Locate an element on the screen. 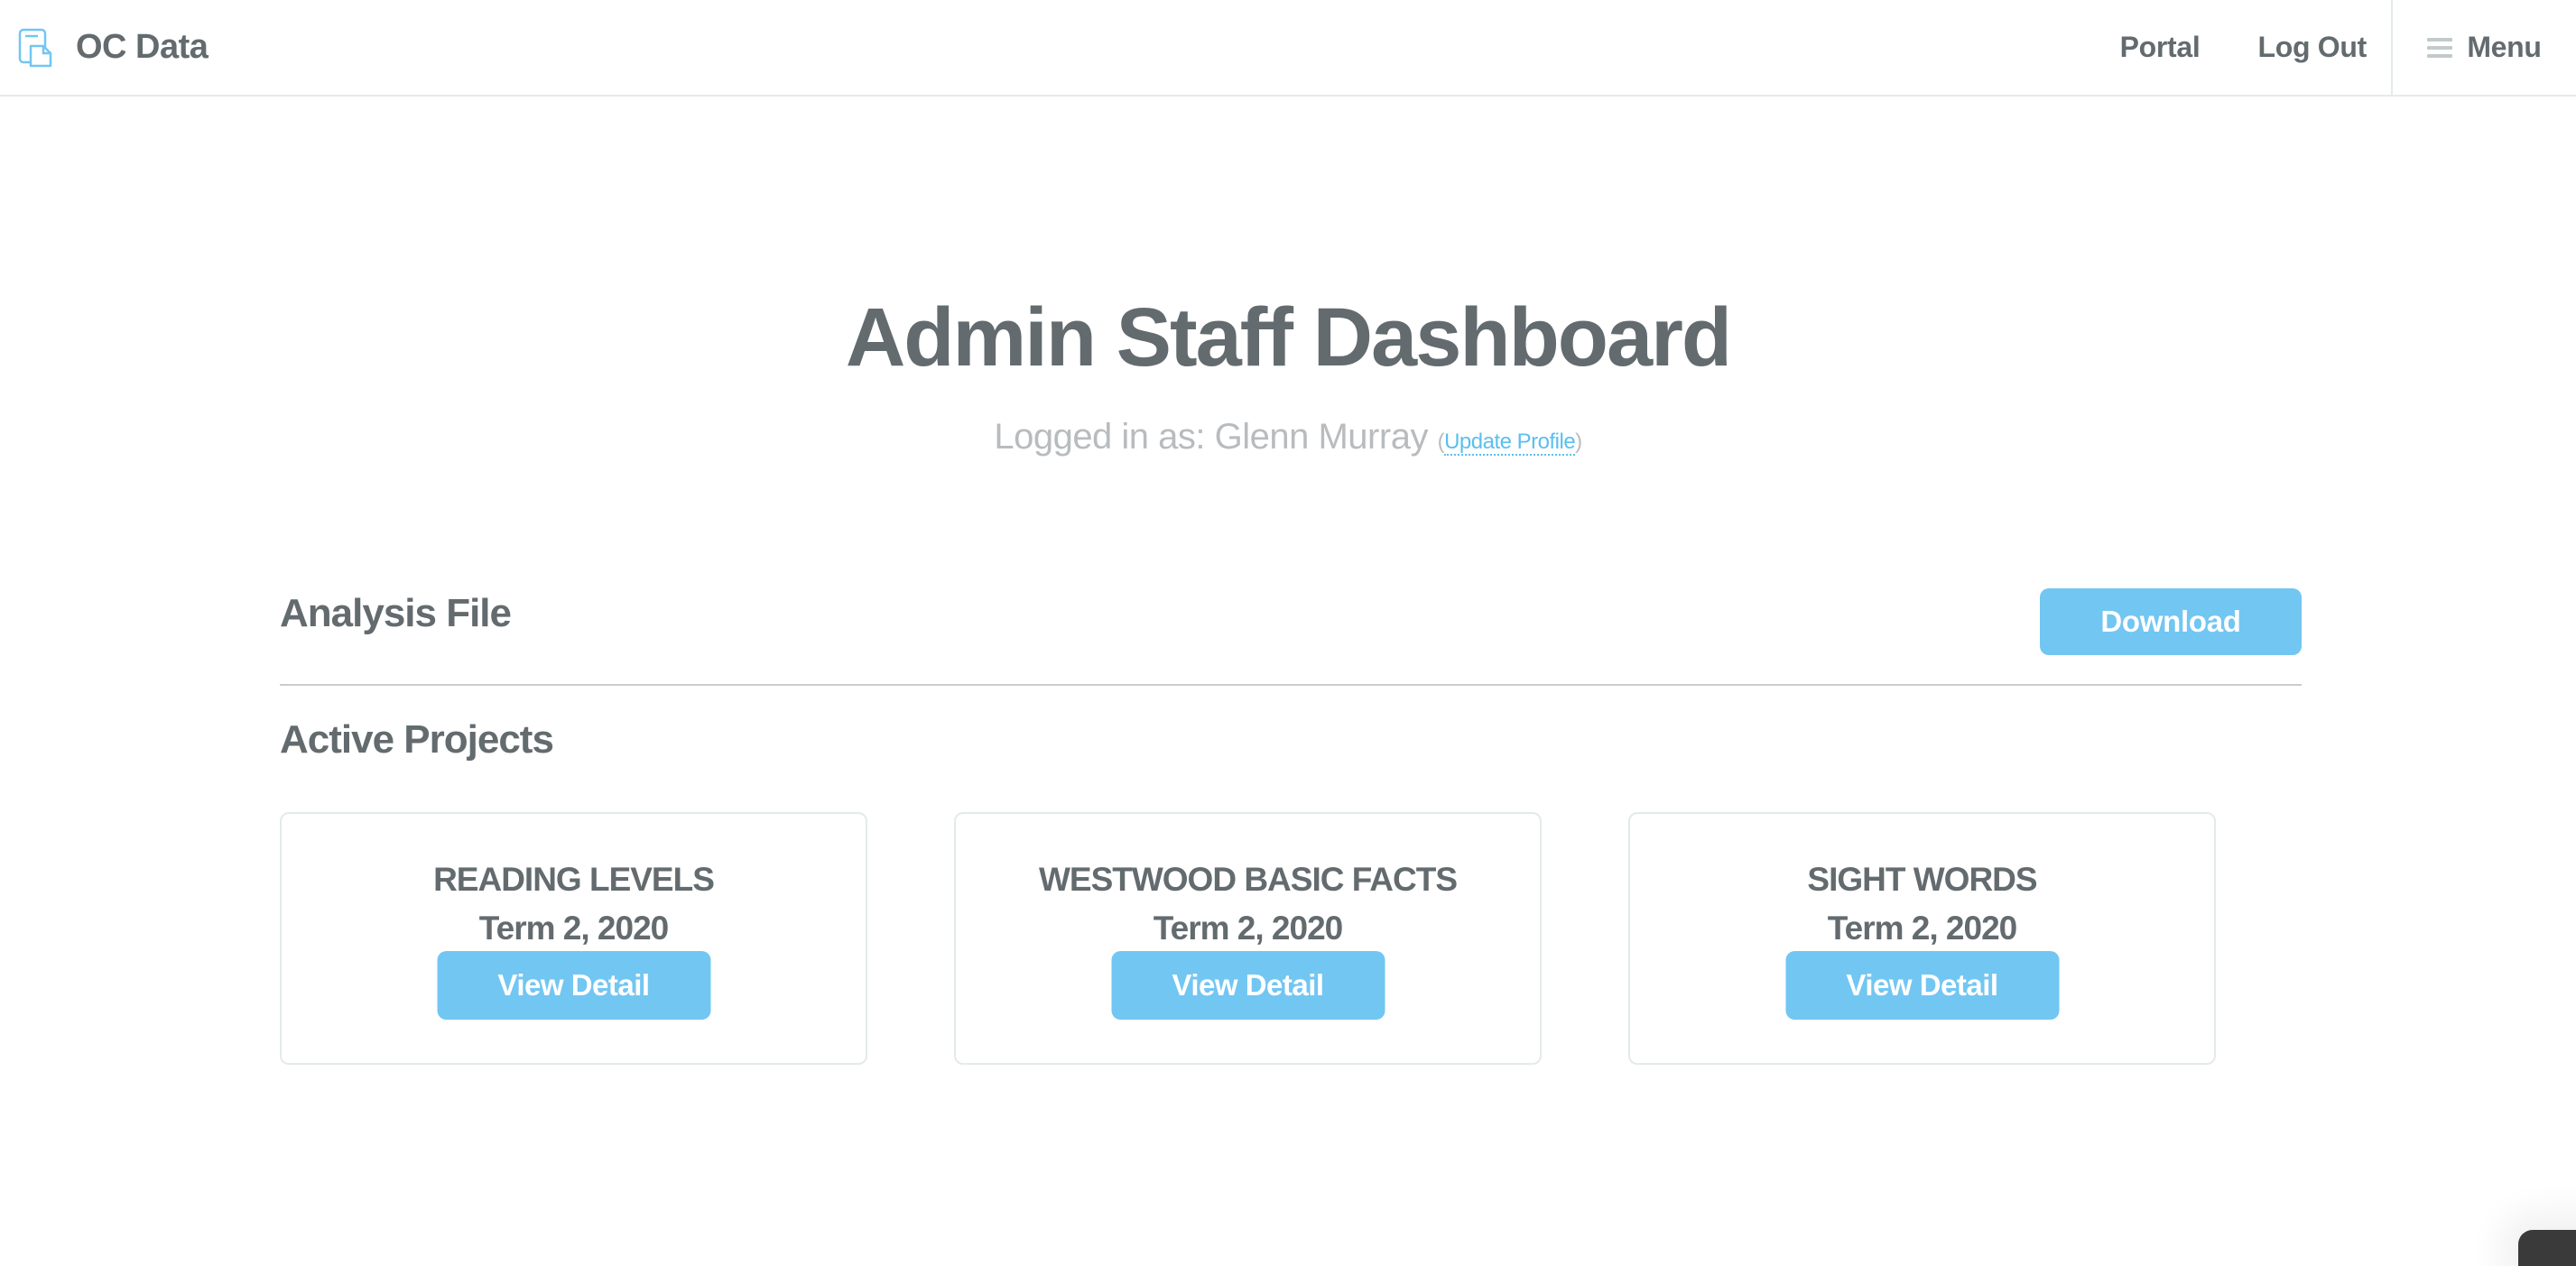  download-button: Download is located at coordinates (2171, 621).